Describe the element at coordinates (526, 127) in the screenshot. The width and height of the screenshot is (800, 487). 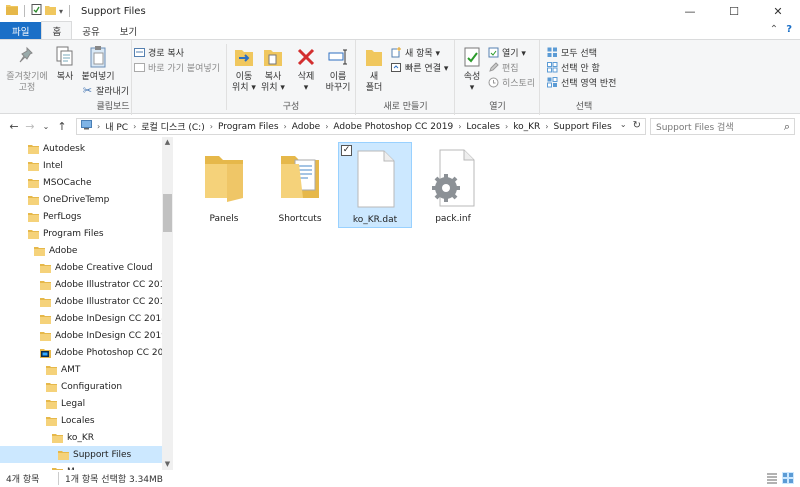
I see `breadcrumb: ko_KR` at that location.